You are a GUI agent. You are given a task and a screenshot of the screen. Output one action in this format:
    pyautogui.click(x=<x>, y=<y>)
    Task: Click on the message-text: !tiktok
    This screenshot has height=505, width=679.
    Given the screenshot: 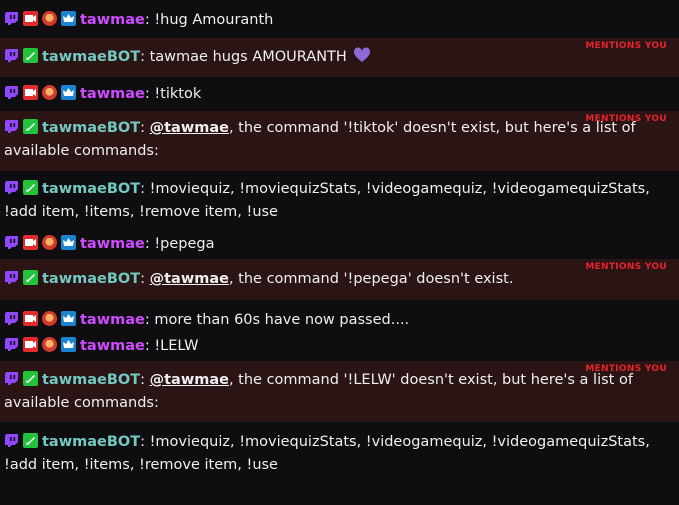 What is the action you would take?
    pyautogui.click(x=178, y=94)
    